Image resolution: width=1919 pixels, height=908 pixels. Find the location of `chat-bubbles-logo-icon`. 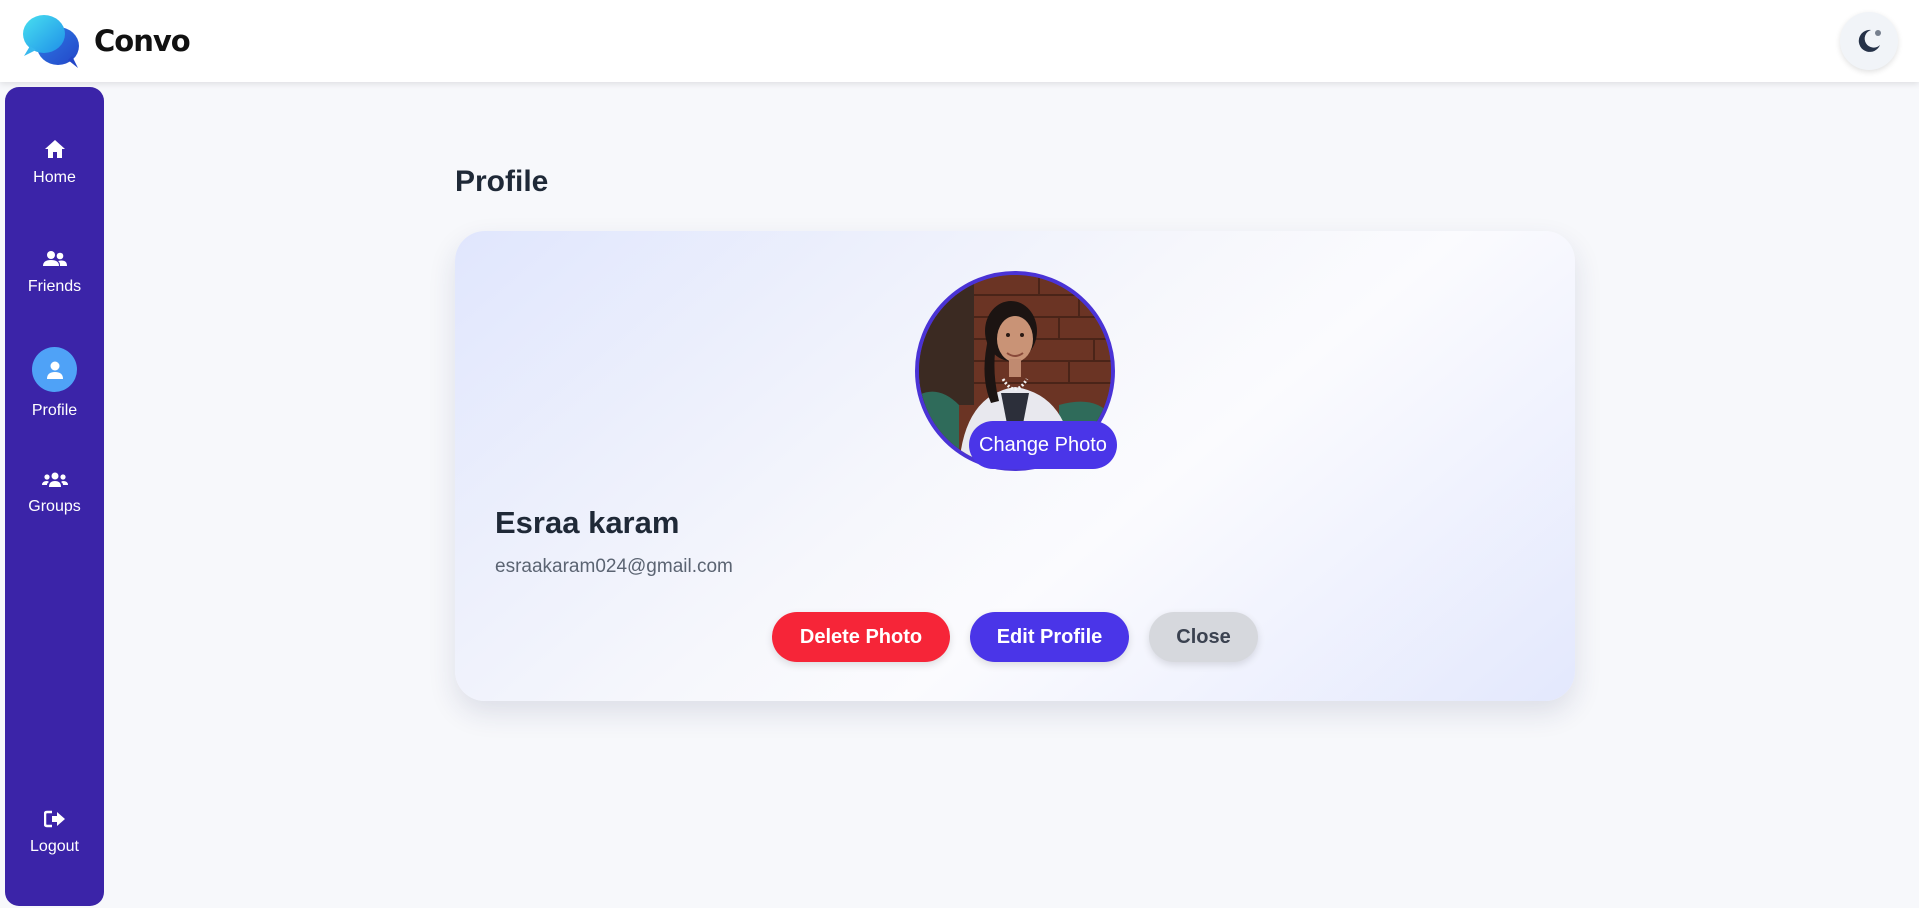

chat-bubbles-logo-icon is located at coordinates (52, 41).